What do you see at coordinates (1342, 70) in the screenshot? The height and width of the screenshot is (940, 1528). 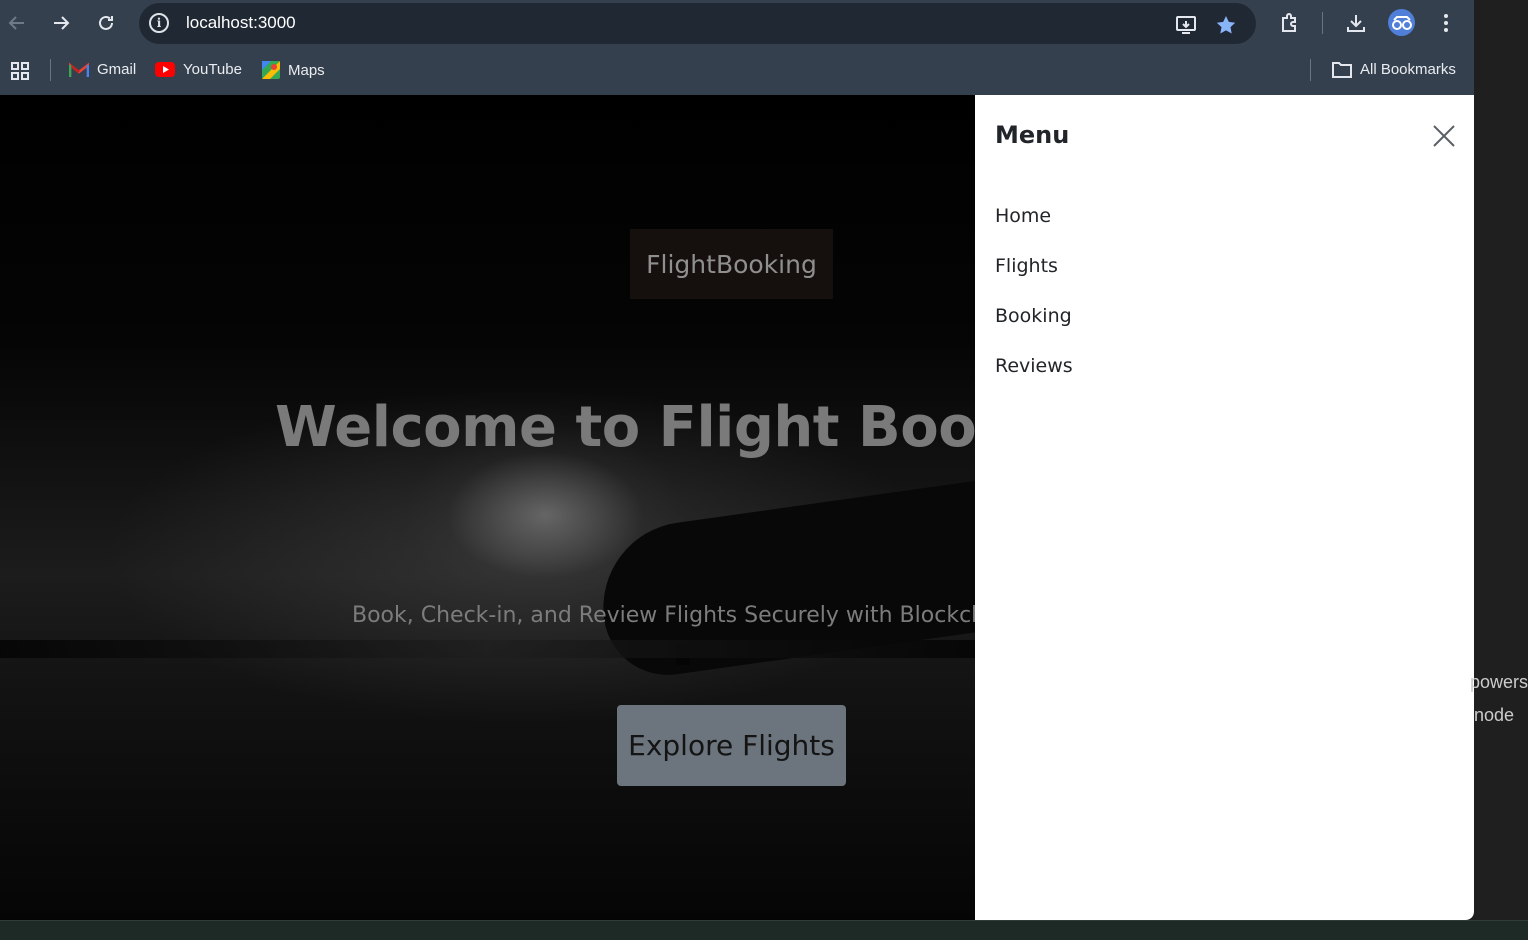 I see `folder-icon` at bounding box center [1342, 70].